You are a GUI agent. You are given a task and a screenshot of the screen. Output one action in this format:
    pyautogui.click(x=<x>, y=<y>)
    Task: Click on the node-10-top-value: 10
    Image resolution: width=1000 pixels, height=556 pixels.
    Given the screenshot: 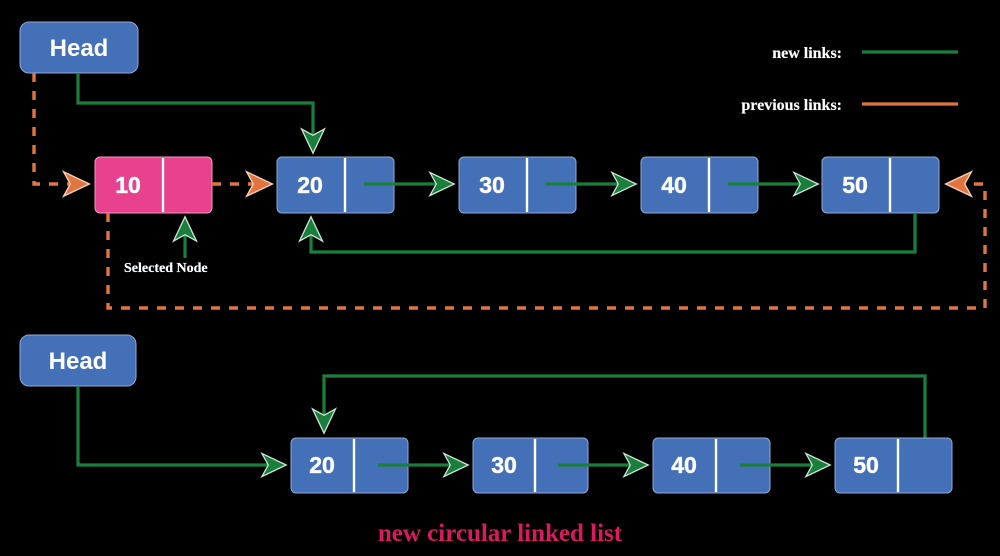 What is the action you would take?
    pyautogui.click(x=128, y=185)
    